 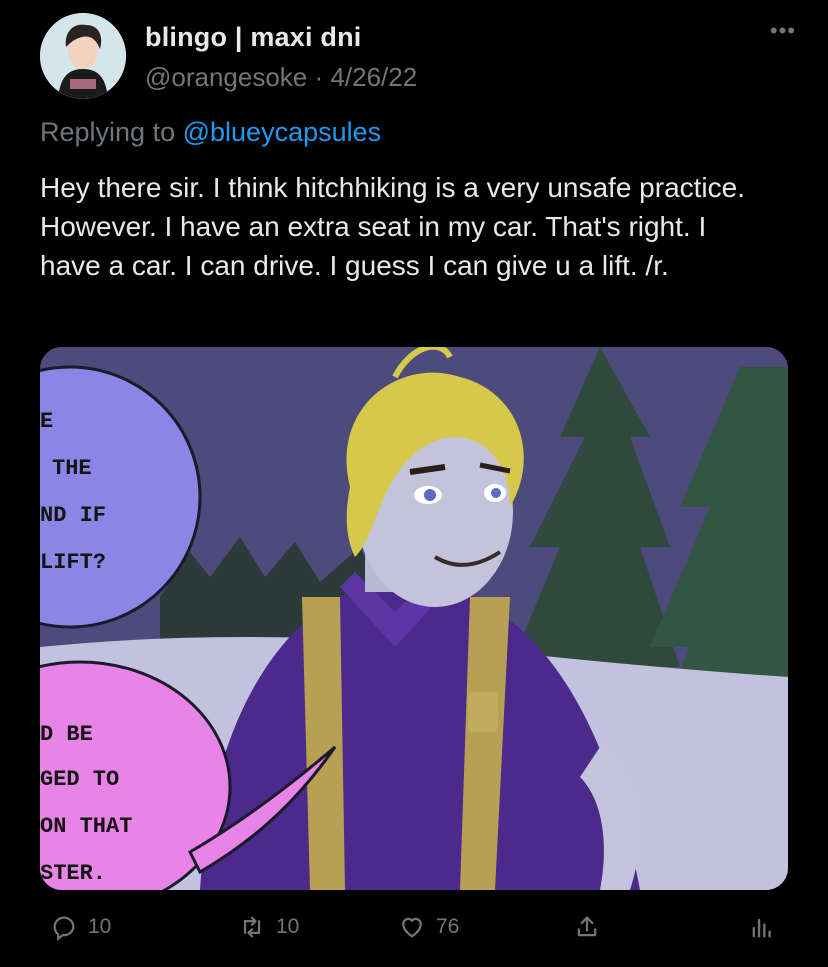 I want to click on replying-to: Replying to @blueycapsules, so click(x=210, y=132).